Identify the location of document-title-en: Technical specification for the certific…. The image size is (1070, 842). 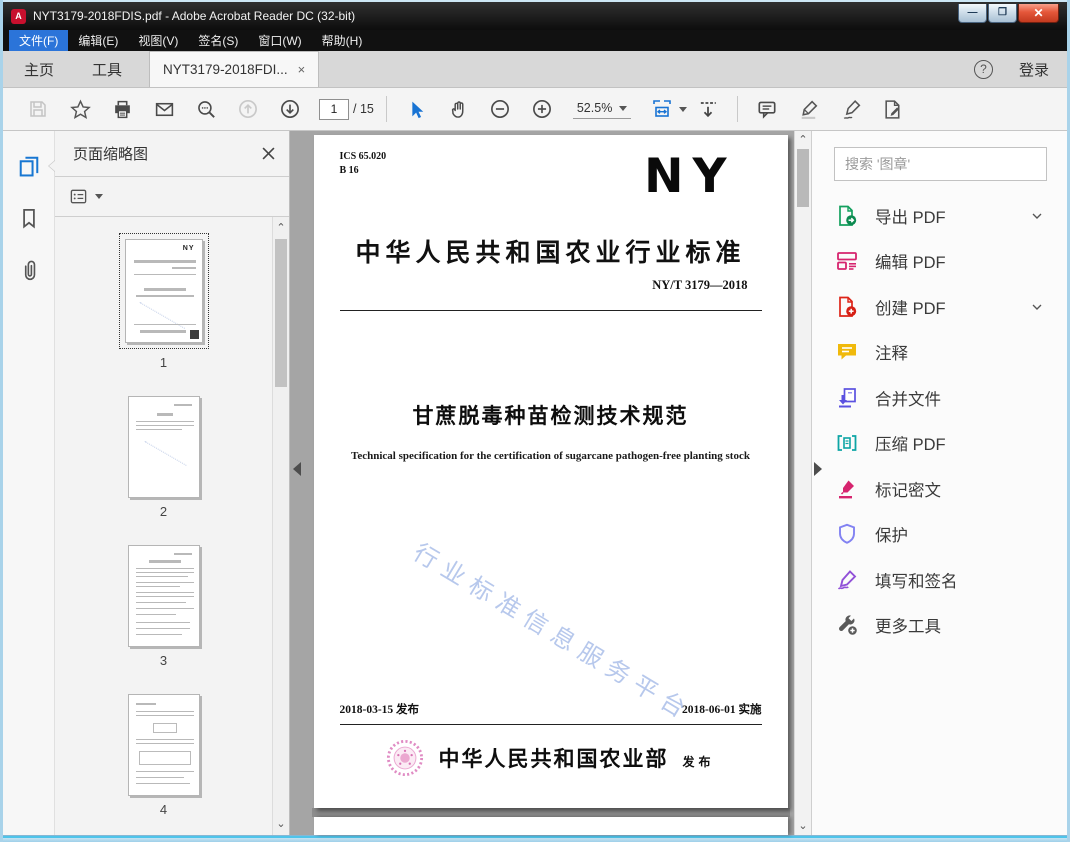
(550, 456).